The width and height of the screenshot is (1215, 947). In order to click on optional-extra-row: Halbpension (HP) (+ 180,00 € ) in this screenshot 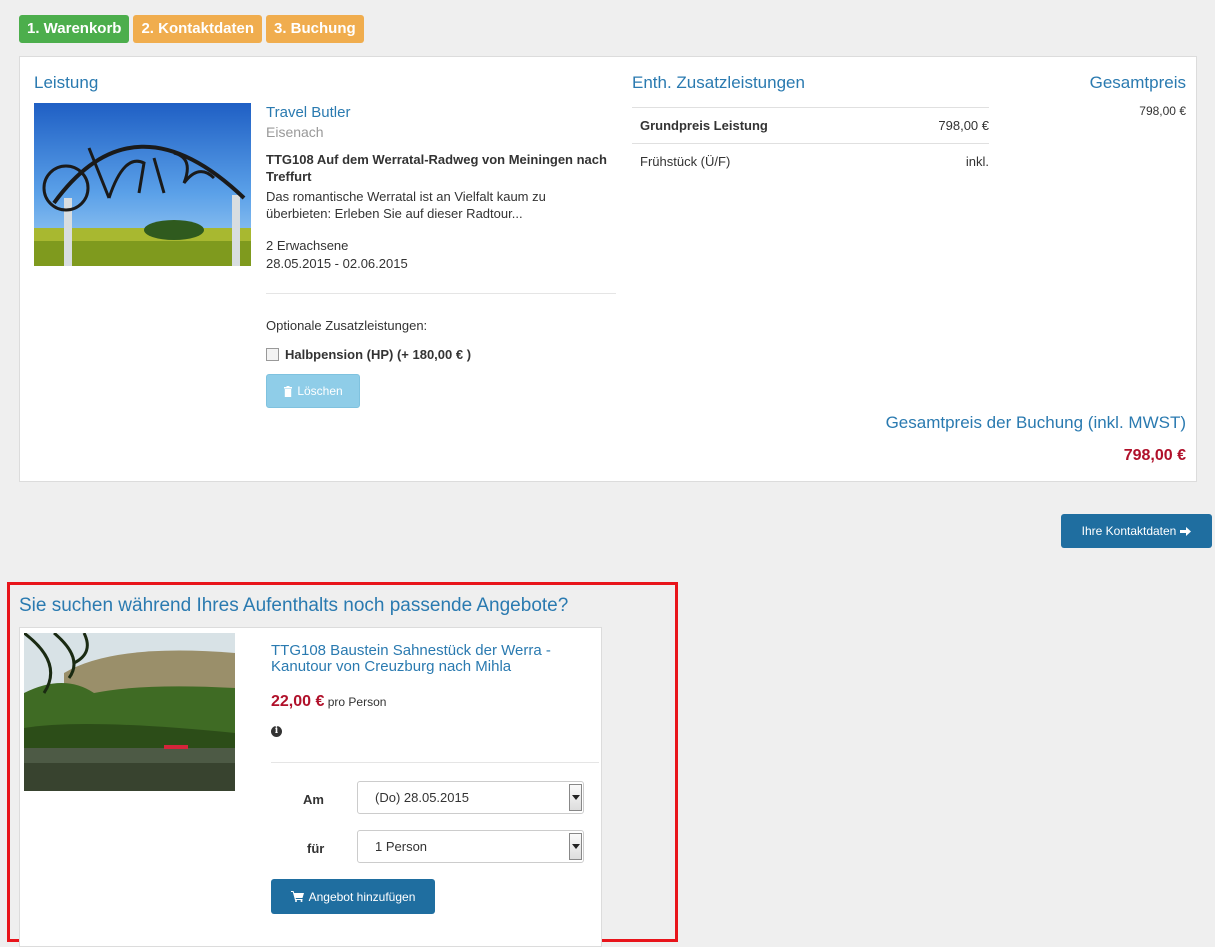, I will do `click(368, 354)`.